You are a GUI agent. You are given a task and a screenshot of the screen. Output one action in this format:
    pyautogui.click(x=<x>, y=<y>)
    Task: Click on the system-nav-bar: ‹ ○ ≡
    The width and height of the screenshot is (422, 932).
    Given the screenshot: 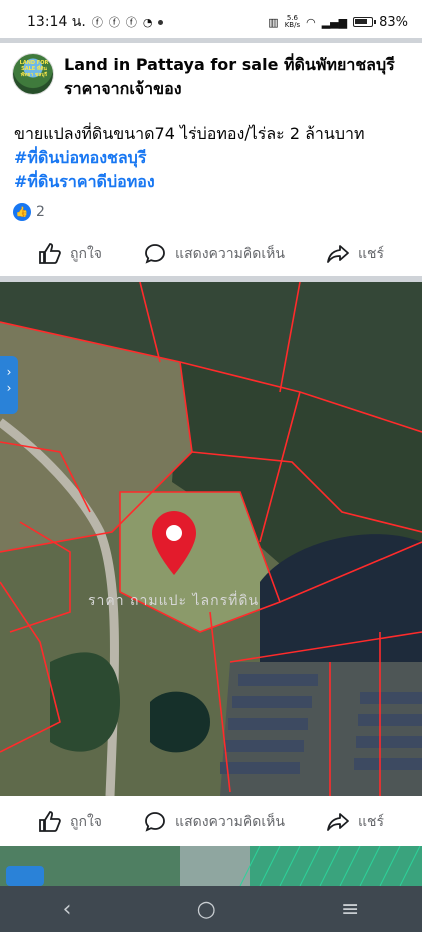 What is the action you would take?
    pyautogui.click(x=211, y=909)
    